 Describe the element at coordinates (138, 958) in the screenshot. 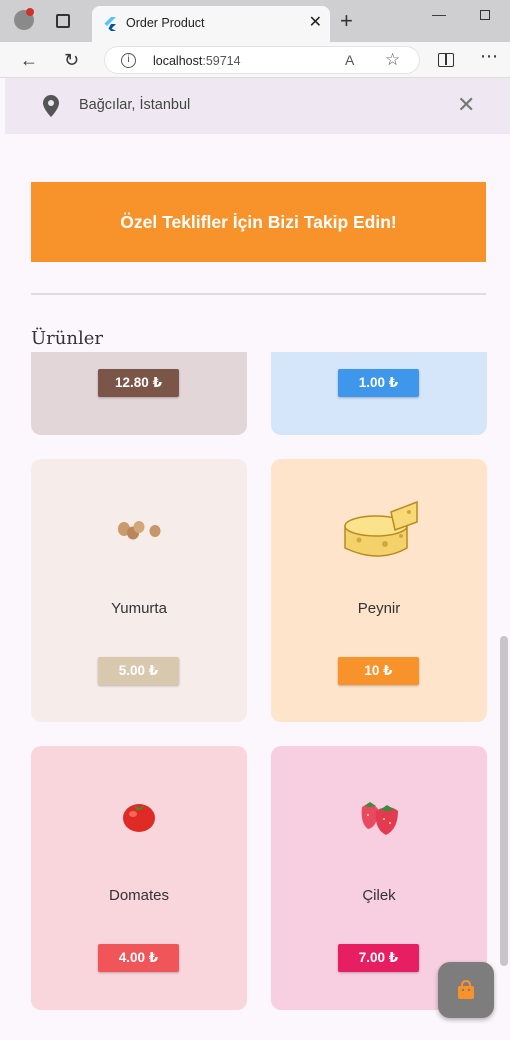

I see `price-badge: 4.00 ₺` at that location.